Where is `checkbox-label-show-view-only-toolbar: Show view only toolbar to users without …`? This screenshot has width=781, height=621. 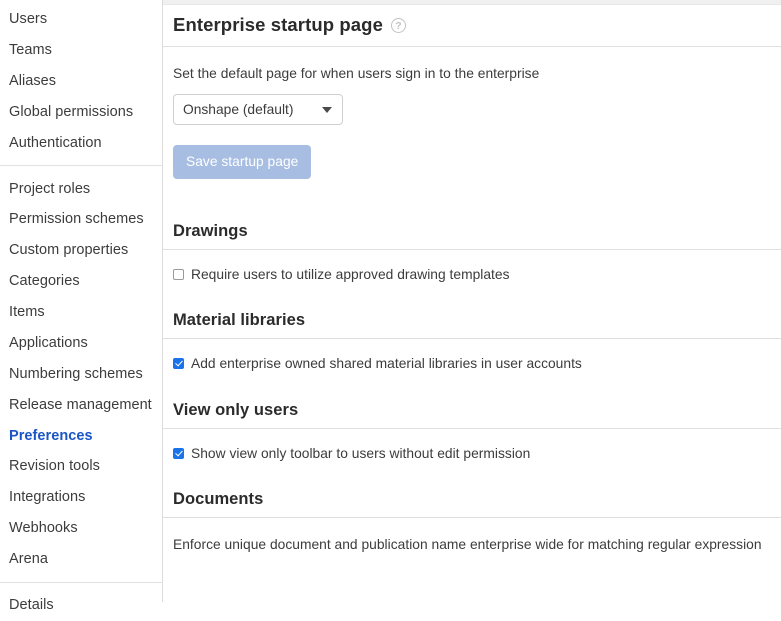 checkbox-label-show-view-only-toolbar: Show view only toolbar to users without … is located at coordinates (360, 453).